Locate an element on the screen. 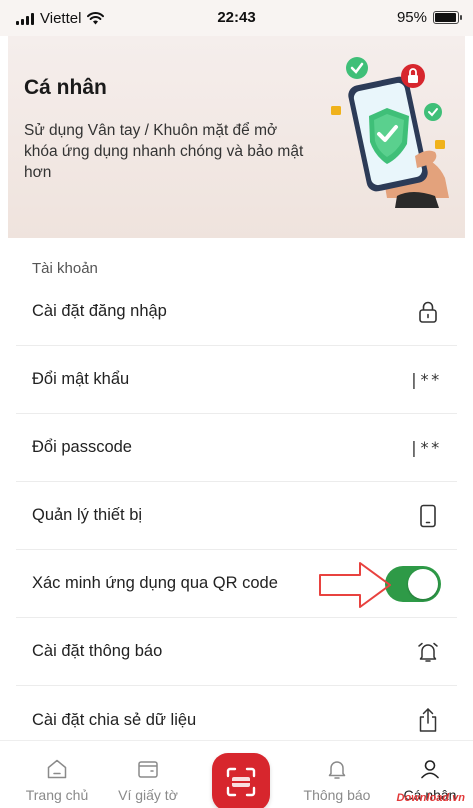 This screenshot has height=808, width=473. scan-icon is located at coordinates (241, 782).